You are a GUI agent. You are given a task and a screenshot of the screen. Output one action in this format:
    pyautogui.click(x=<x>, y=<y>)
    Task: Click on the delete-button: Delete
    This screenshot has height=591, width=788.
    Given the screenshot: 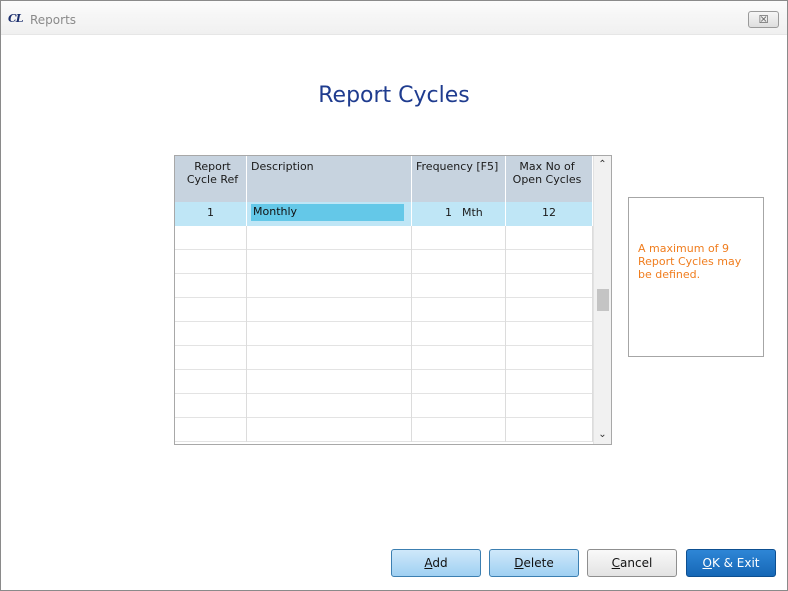 What is the action you would take?
    pyautogui.click(x=534, y=563)
    